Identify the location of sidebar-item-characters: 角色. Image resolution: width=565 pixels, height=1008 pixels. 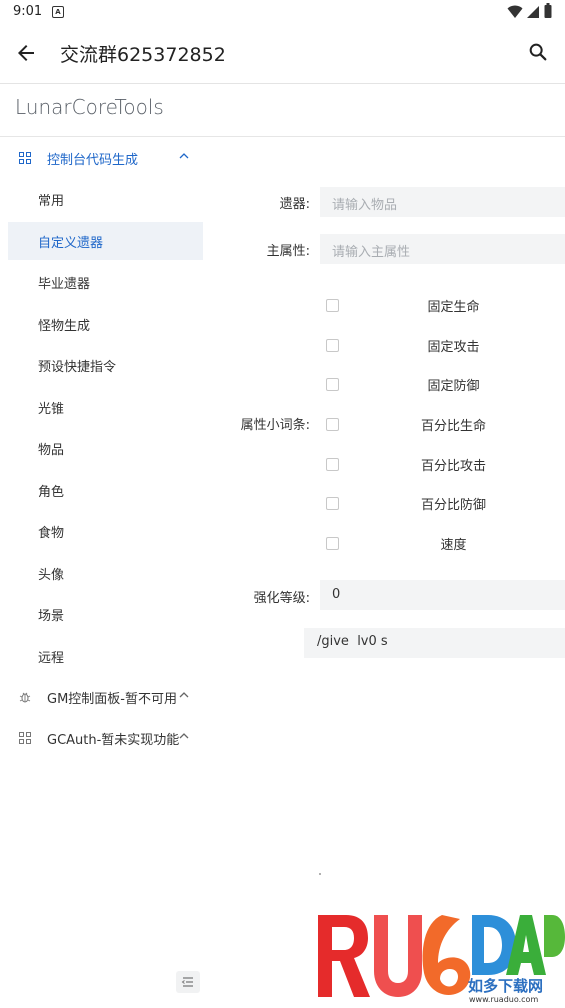
(105, 490).